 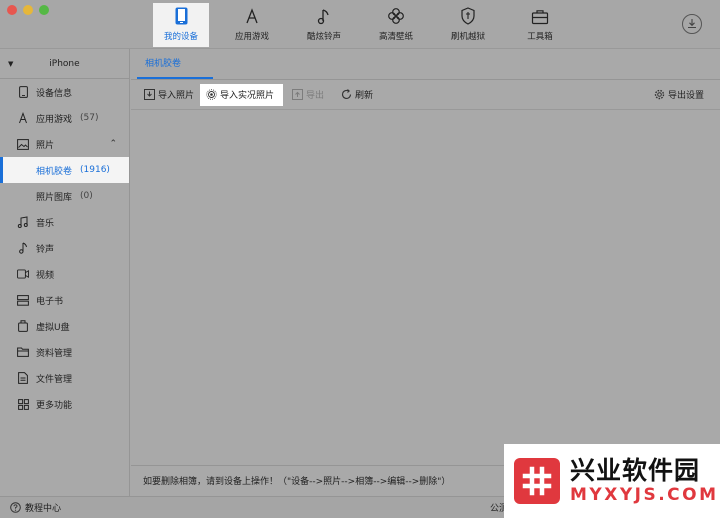 I want to click on phone-info-icon, so click(x=23, y=92).